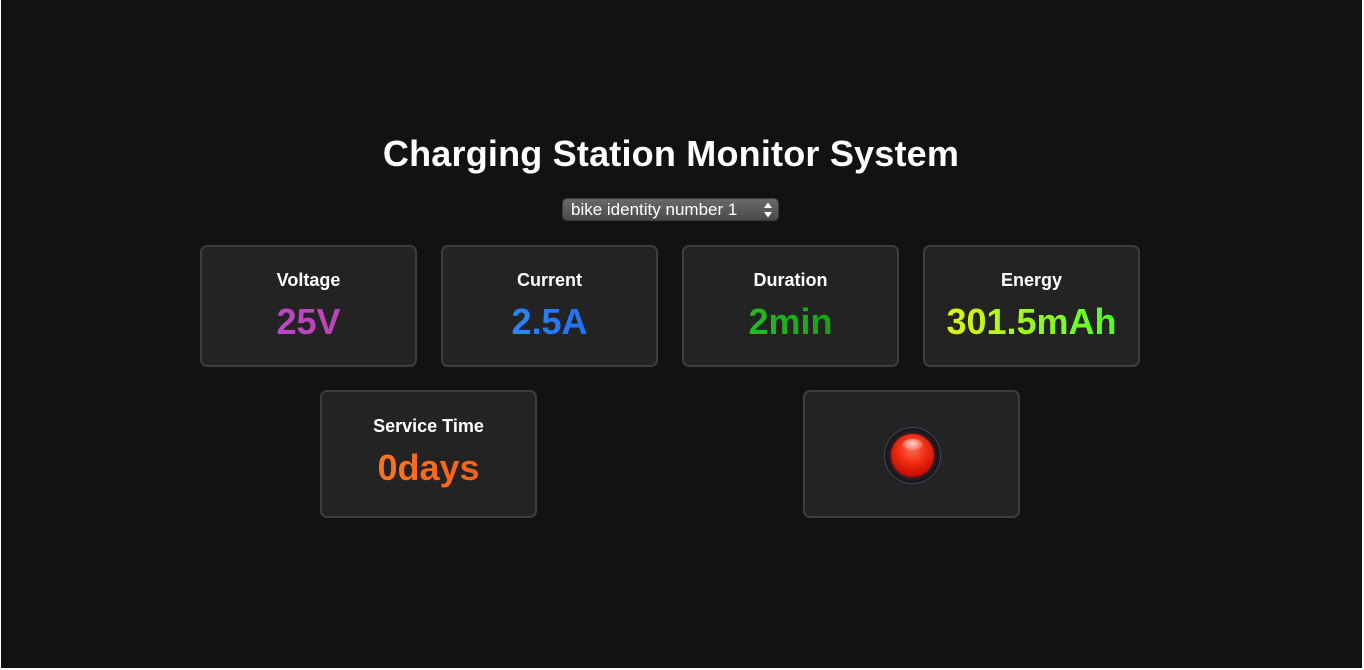 Image resolution: width=1364 pixels, height=670 pixels. I want to click on status-card, so click(911, 454).